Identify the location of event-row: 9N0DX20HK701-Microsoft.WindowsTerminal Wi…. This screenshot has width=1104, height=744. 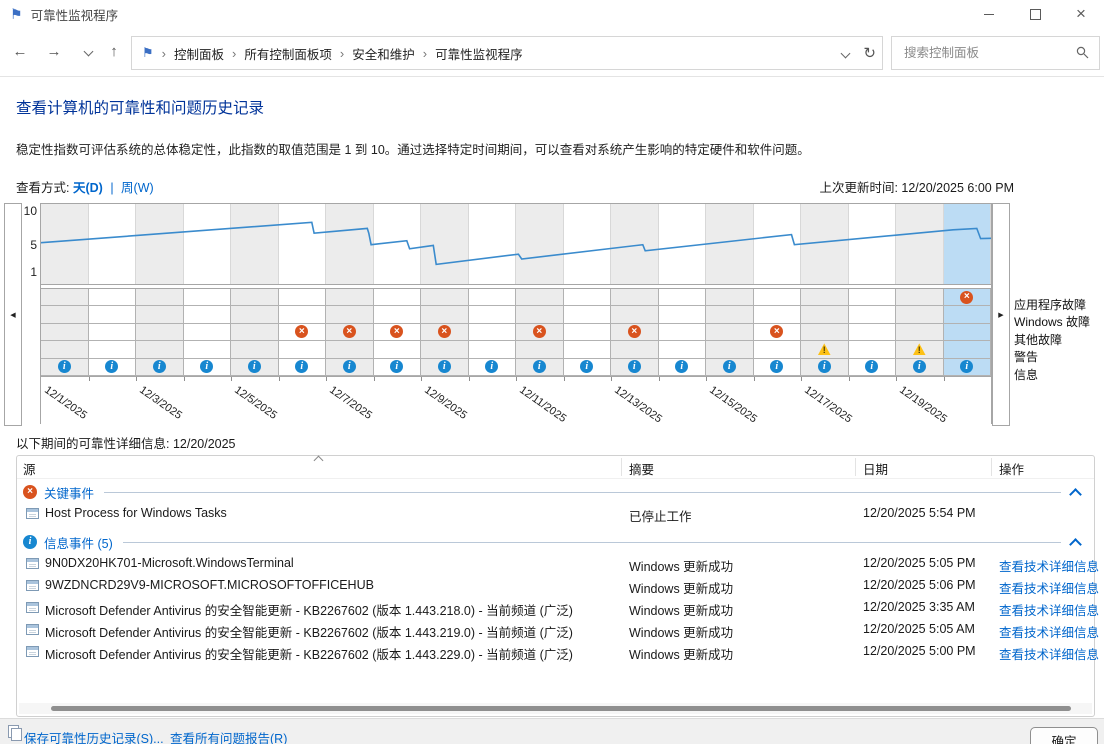
(558, 564).